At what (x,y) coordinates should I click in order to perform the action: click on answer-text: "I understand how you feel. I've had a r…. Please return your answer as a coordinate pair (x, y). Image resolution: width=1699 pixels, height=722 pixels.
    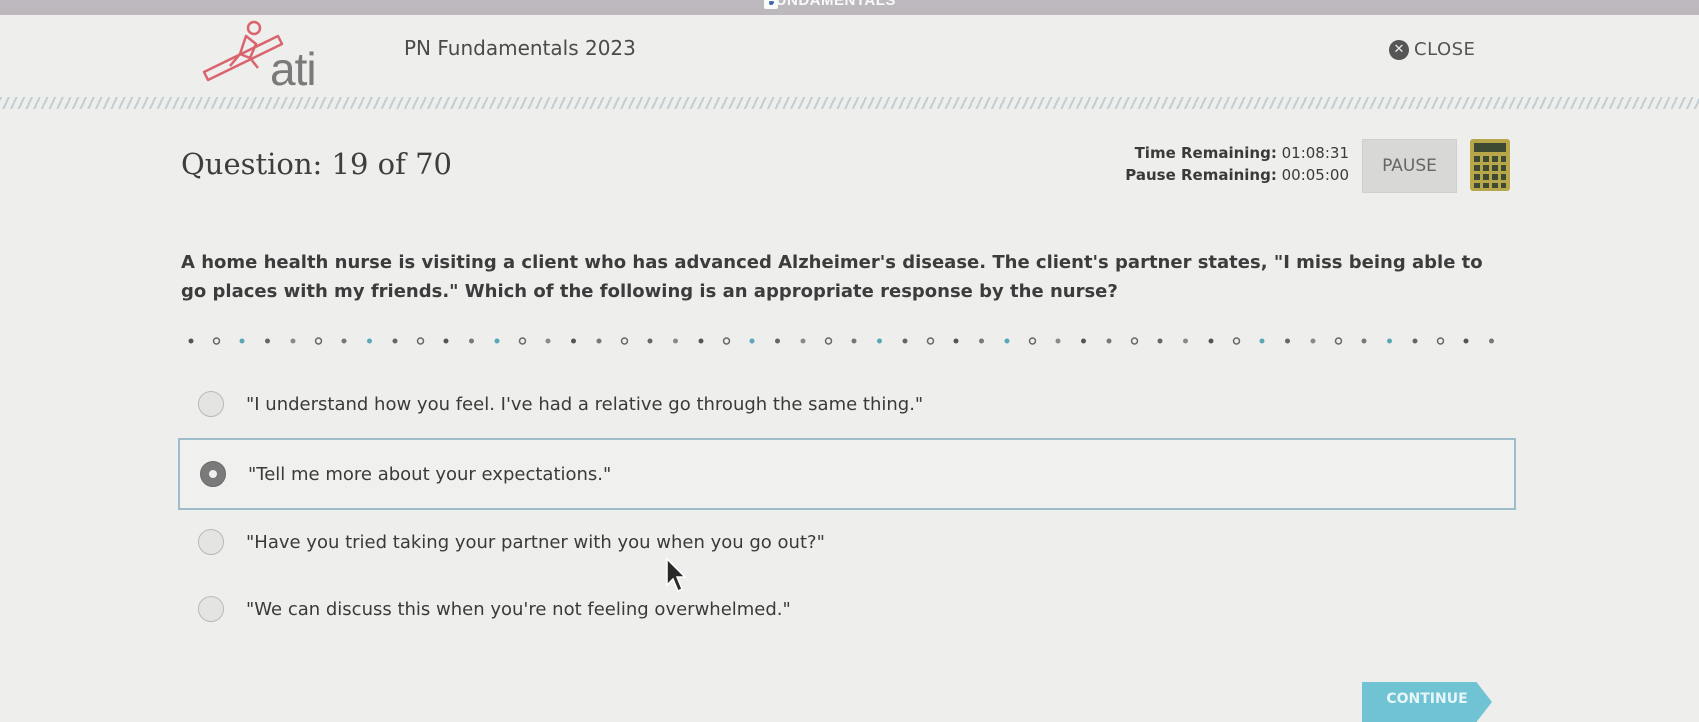
    Looking at the image, I should click on (585, 404).